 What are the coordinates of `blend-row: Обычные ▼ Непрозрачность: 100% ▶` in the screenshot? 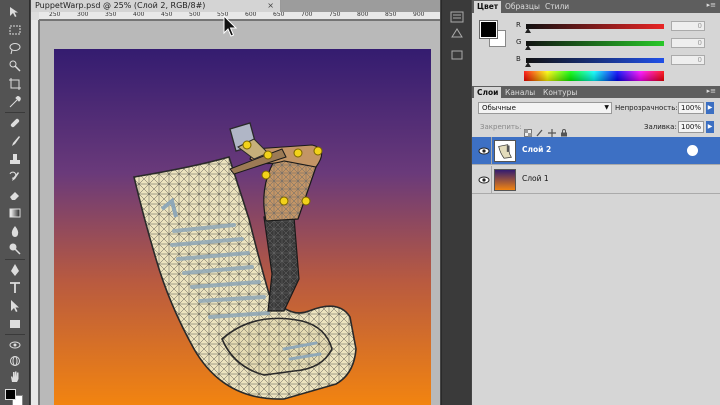 It's located at (596, 108).